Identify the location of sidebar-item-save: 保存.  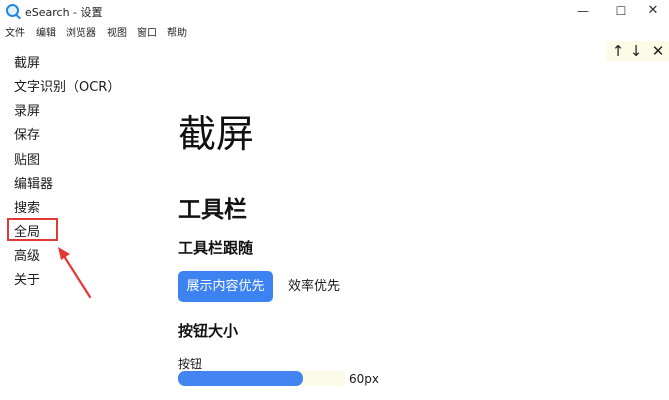
(27, 133).